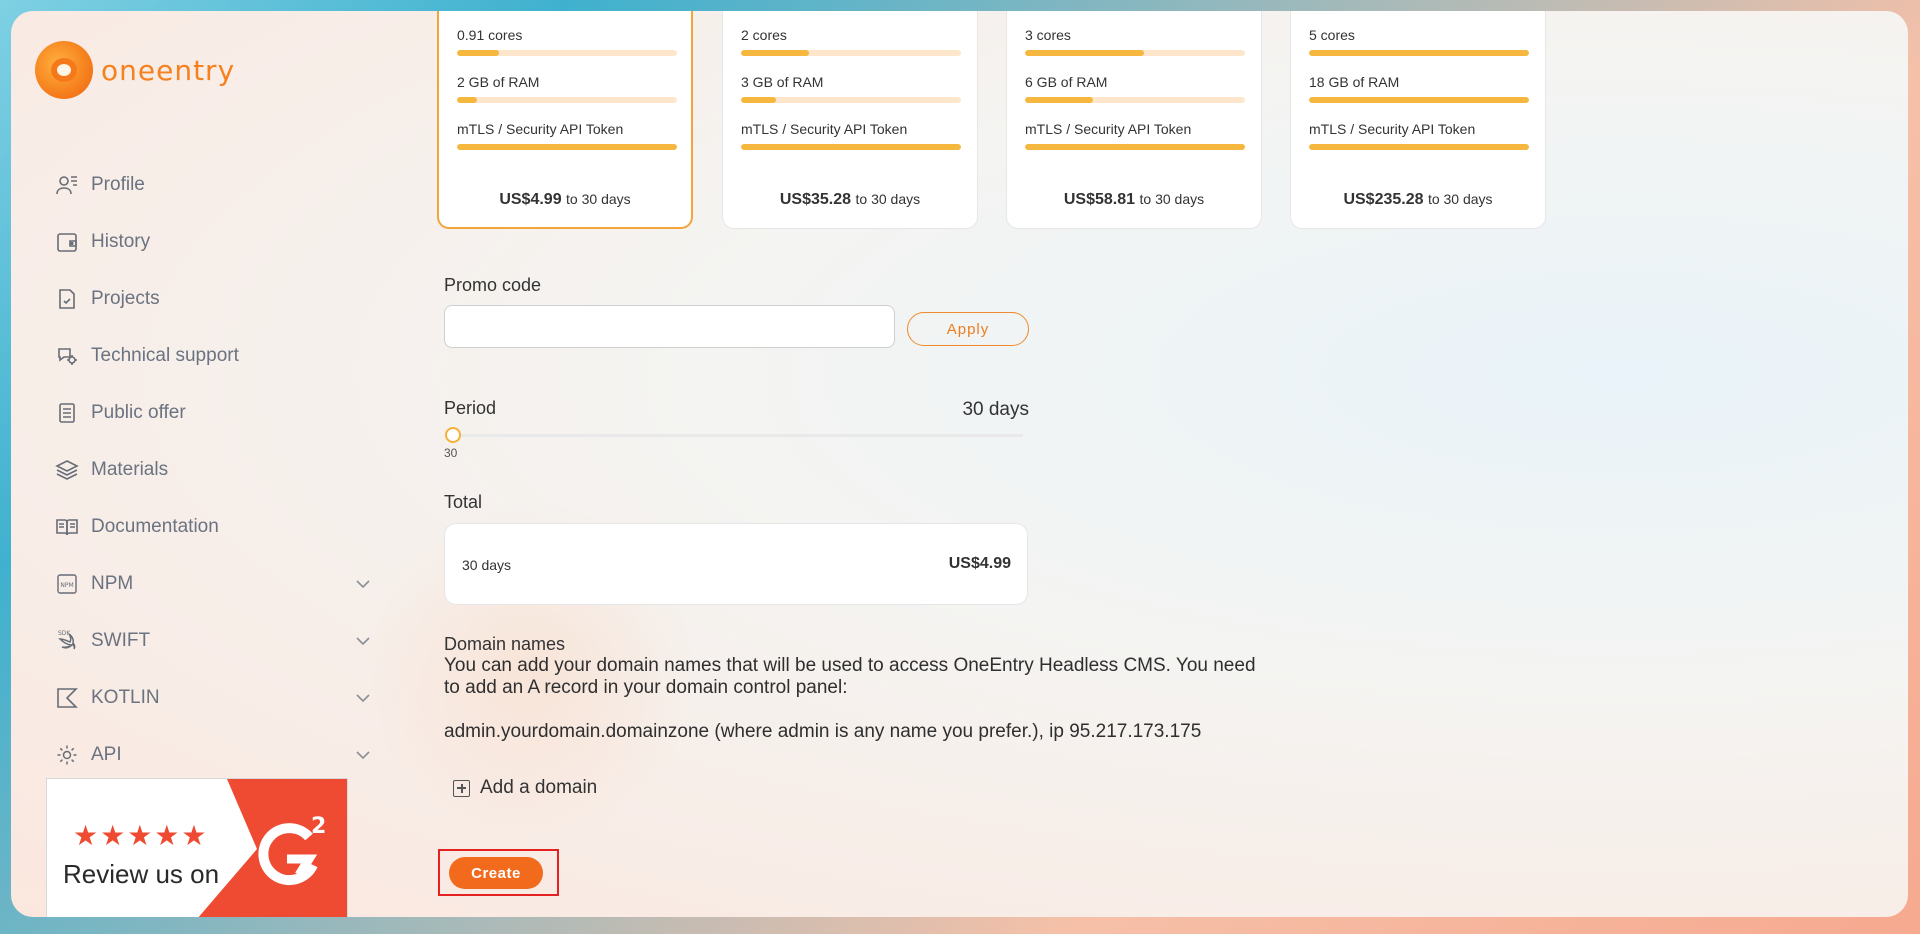  What do you see at coordinates (141, 874) in the screenshot?
I see `review-text: Review us on` at bounding box center [141, 874].